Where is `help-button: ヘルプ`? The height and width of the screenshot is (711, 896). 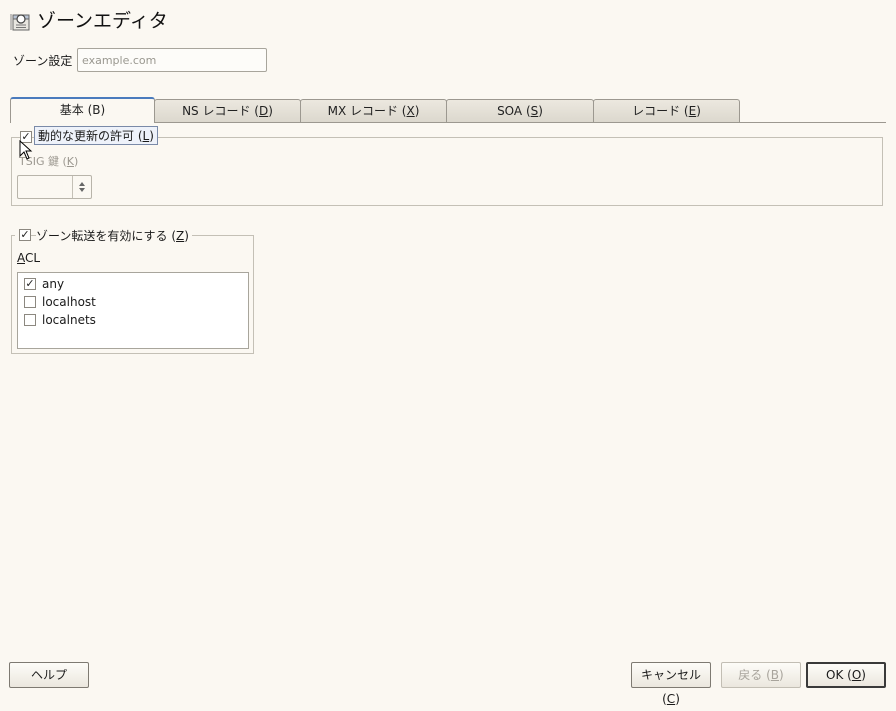
help-button: ヘルプ is located at coordinates (49, 675).